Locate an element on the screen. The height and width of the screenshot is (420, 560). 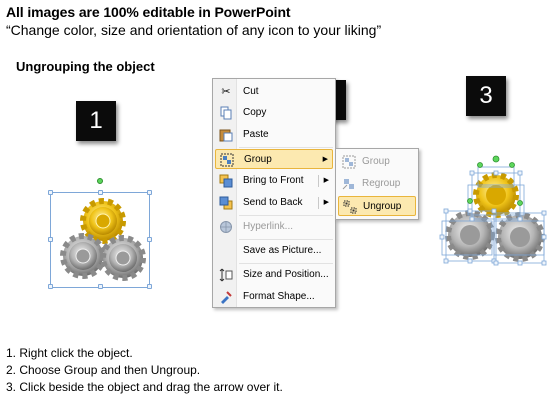
grouped-gears-object is located at coordinates (101, 234).